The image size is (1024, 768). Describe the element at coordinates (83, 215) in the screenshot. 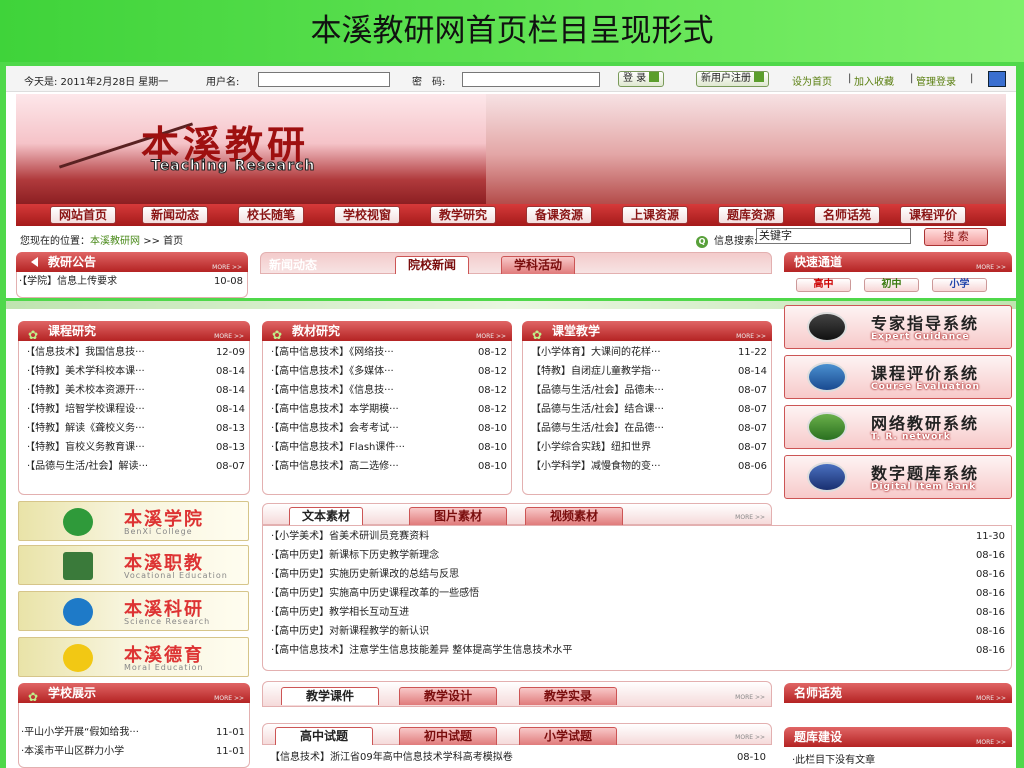

I see `nav-home: 网站首页` at that location.